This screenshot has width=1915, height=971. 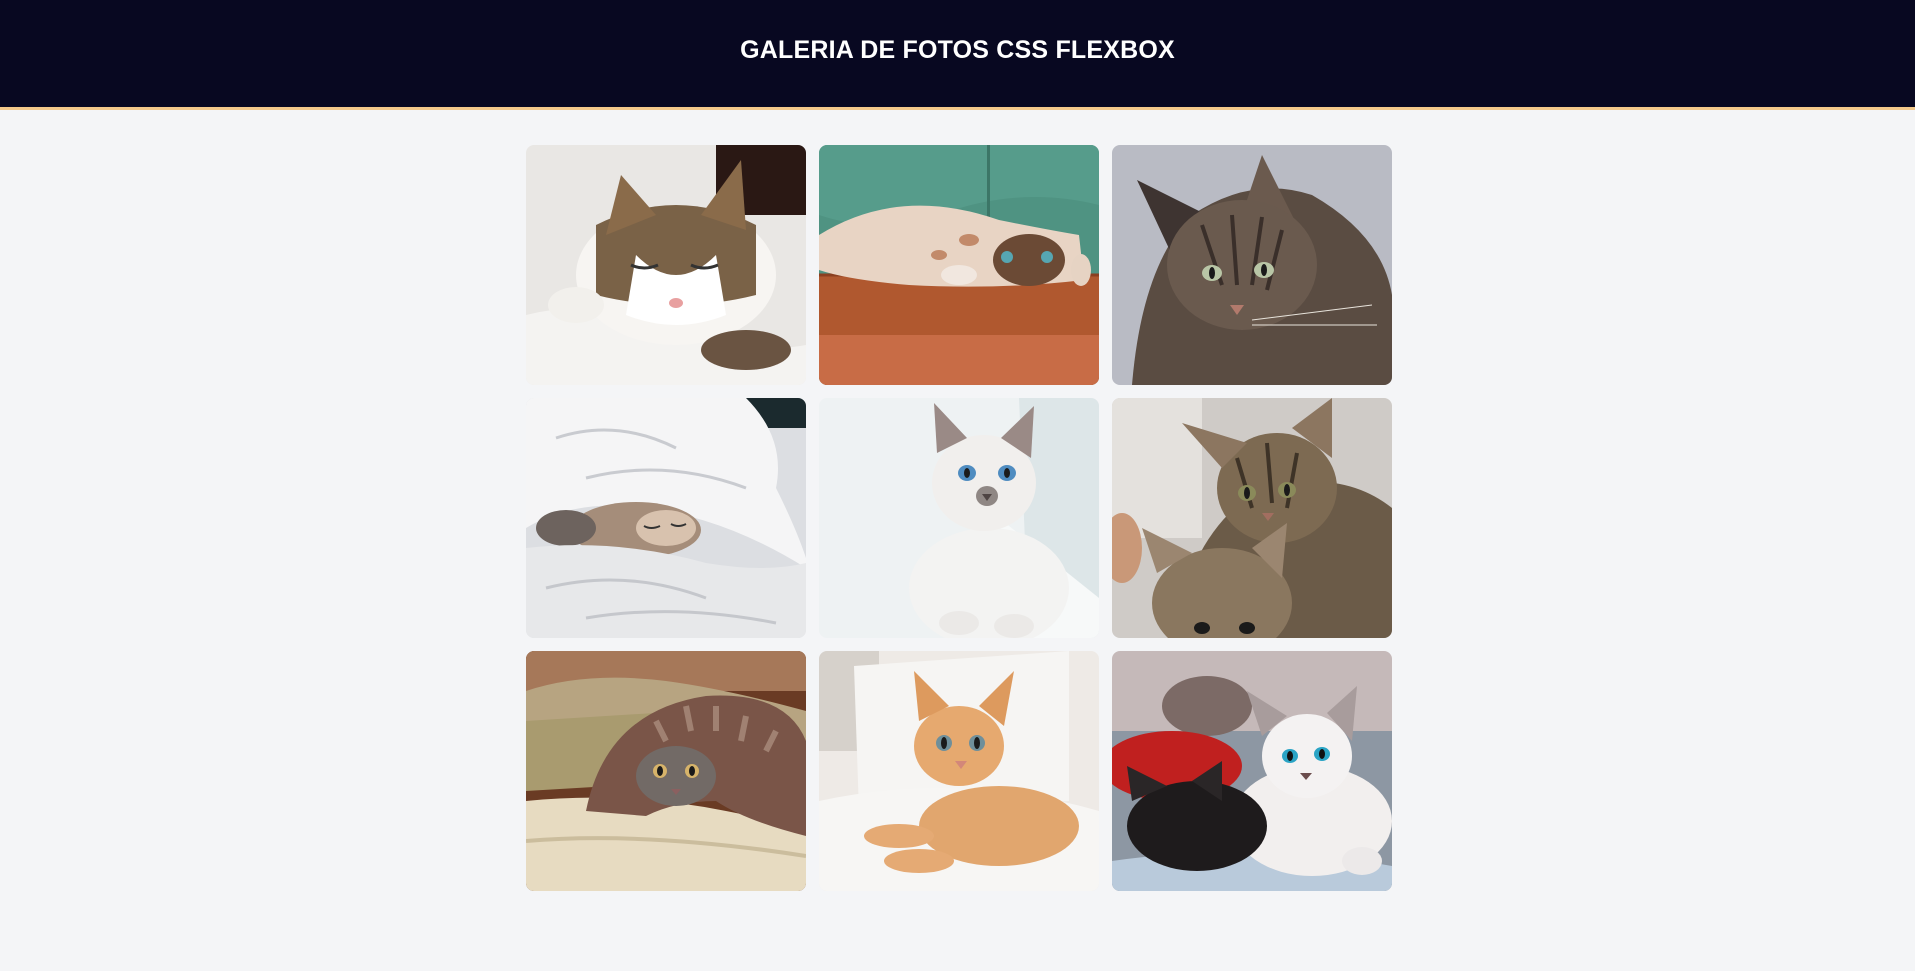 I want to click on page-header: GALERIA DE FOTOS CSS FLEXBOX, so click(x=957, y=55).